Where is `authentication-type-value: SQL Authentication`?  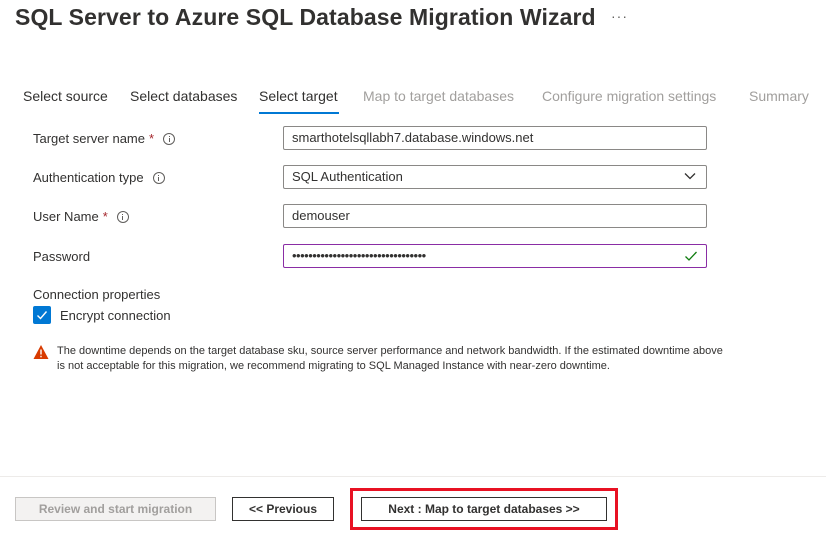
authentication-type-value: SQL Authentication is located at coordinates (347, 176).